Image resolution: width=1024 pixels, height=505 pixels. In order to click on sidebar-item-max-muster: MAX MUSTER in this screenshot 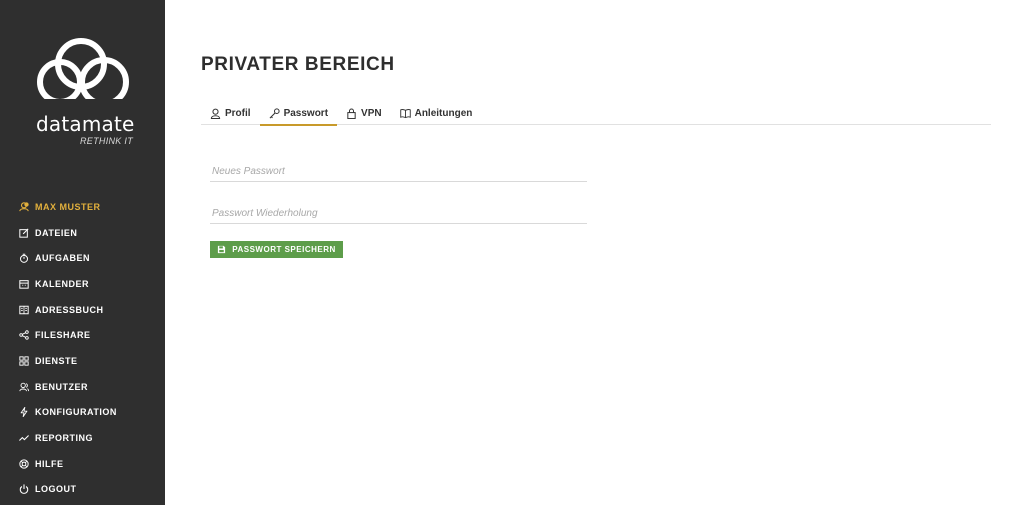, I will do `click(91, 207)`.